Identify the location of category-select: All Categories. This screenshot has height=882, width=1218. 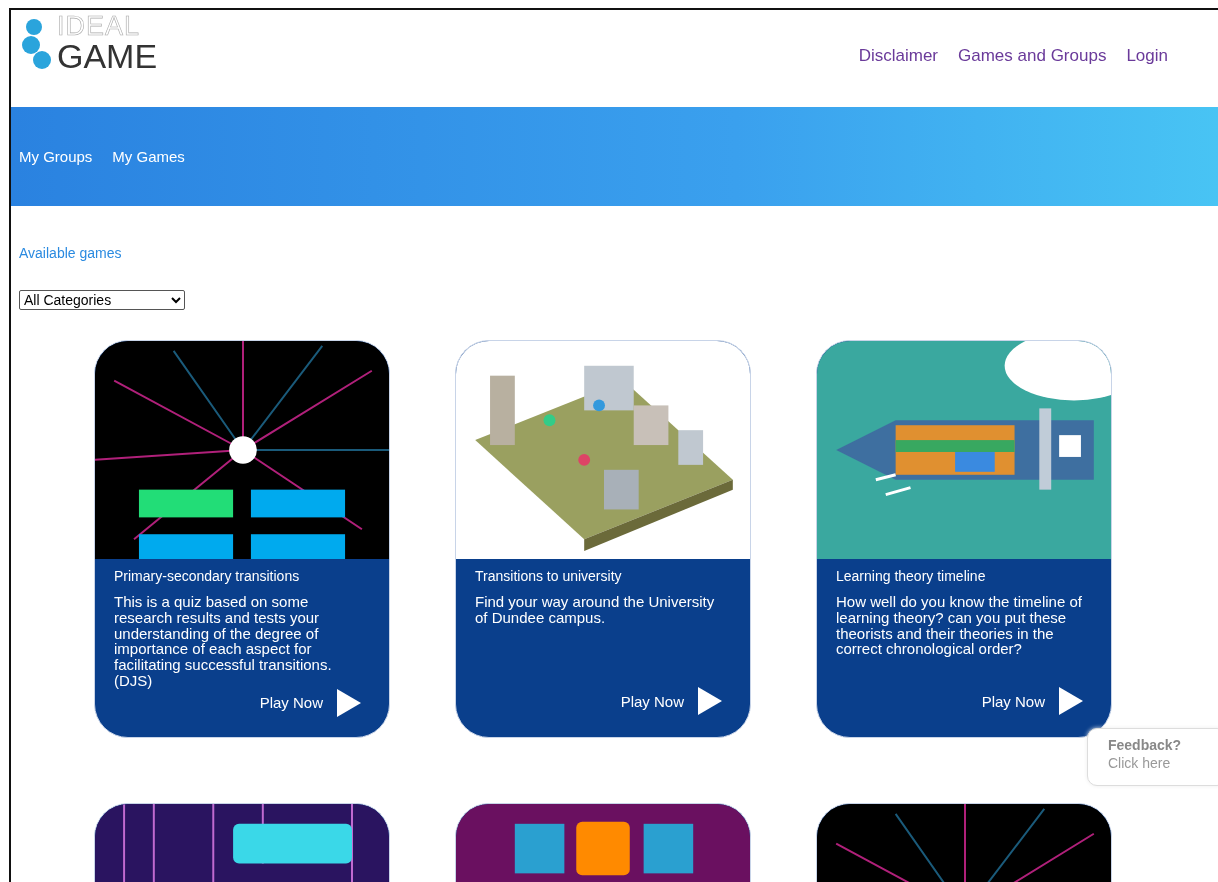
(102, 300).